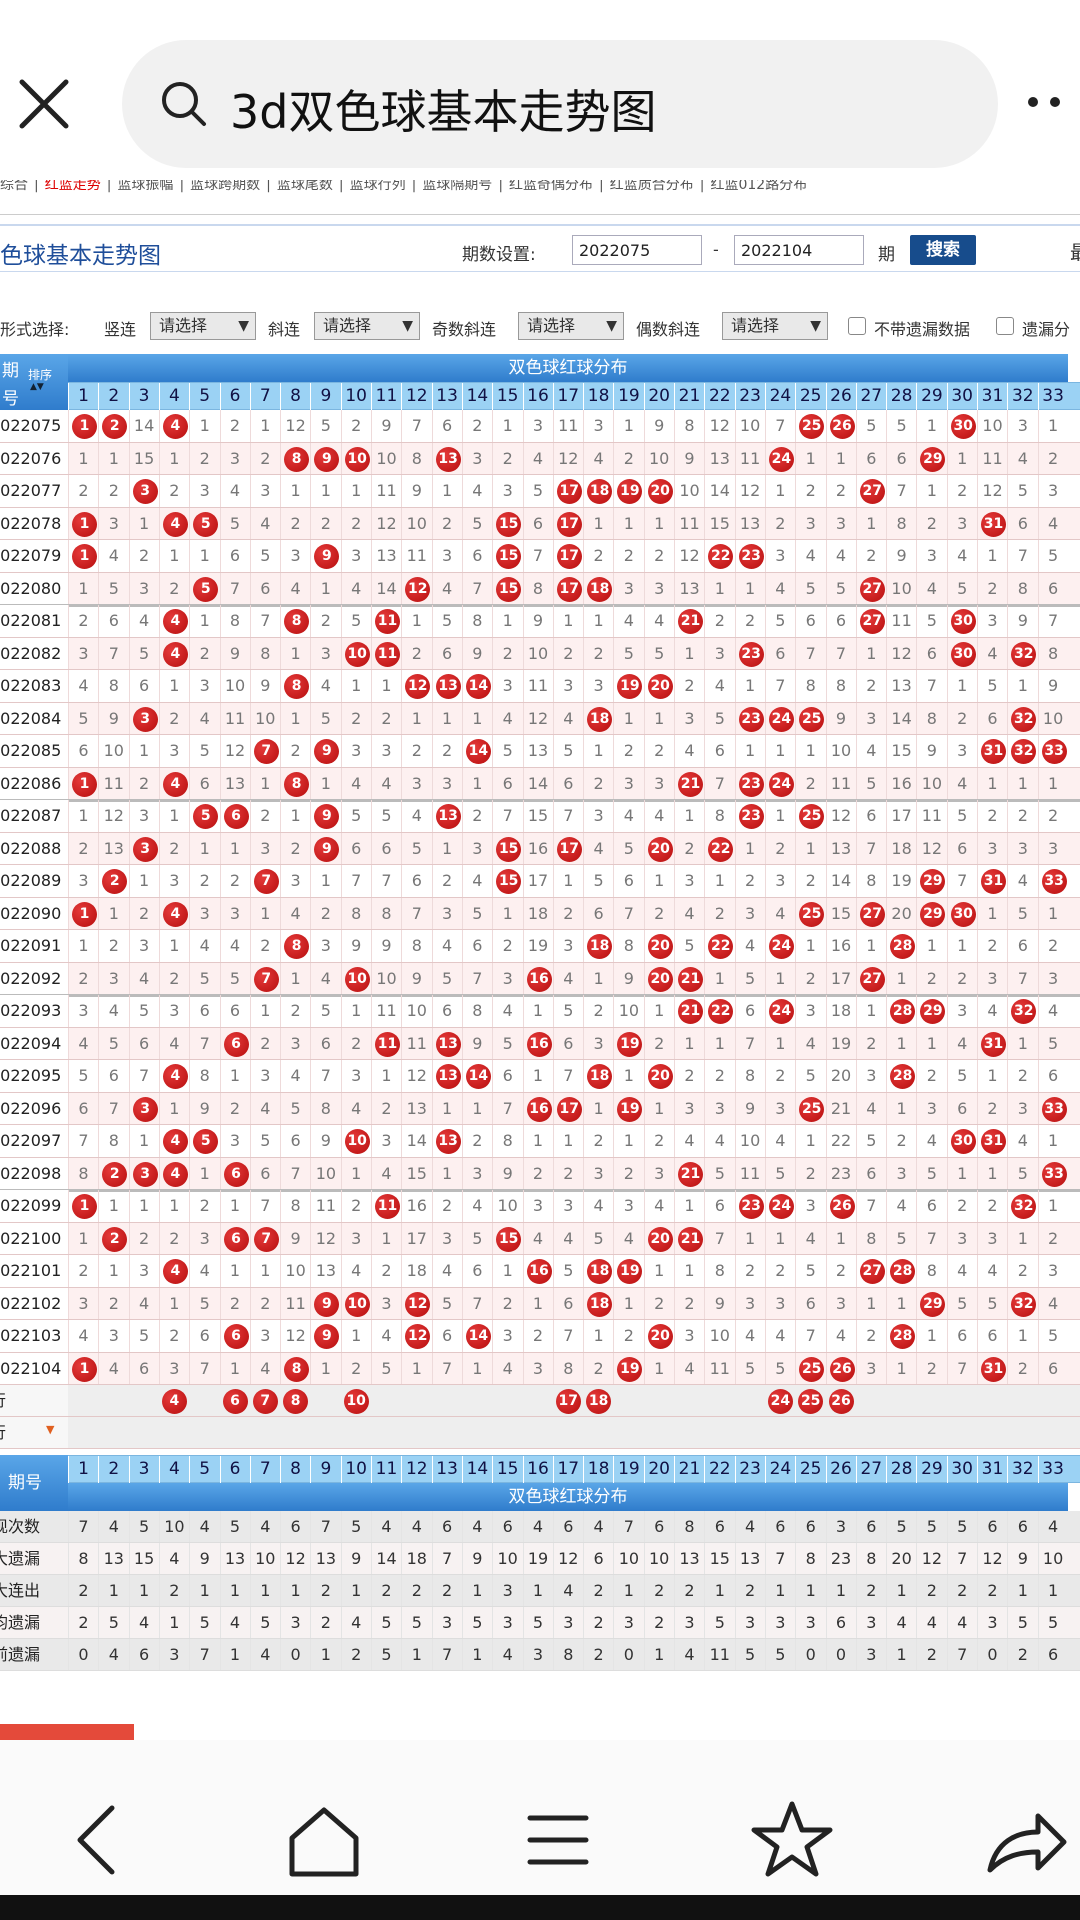 The height and width of the screenshot is (1920, 1080). What do you see at coordinates (1050, 105) in the screenshot?
I see `more-icon` at bounding box center [1050, 105].